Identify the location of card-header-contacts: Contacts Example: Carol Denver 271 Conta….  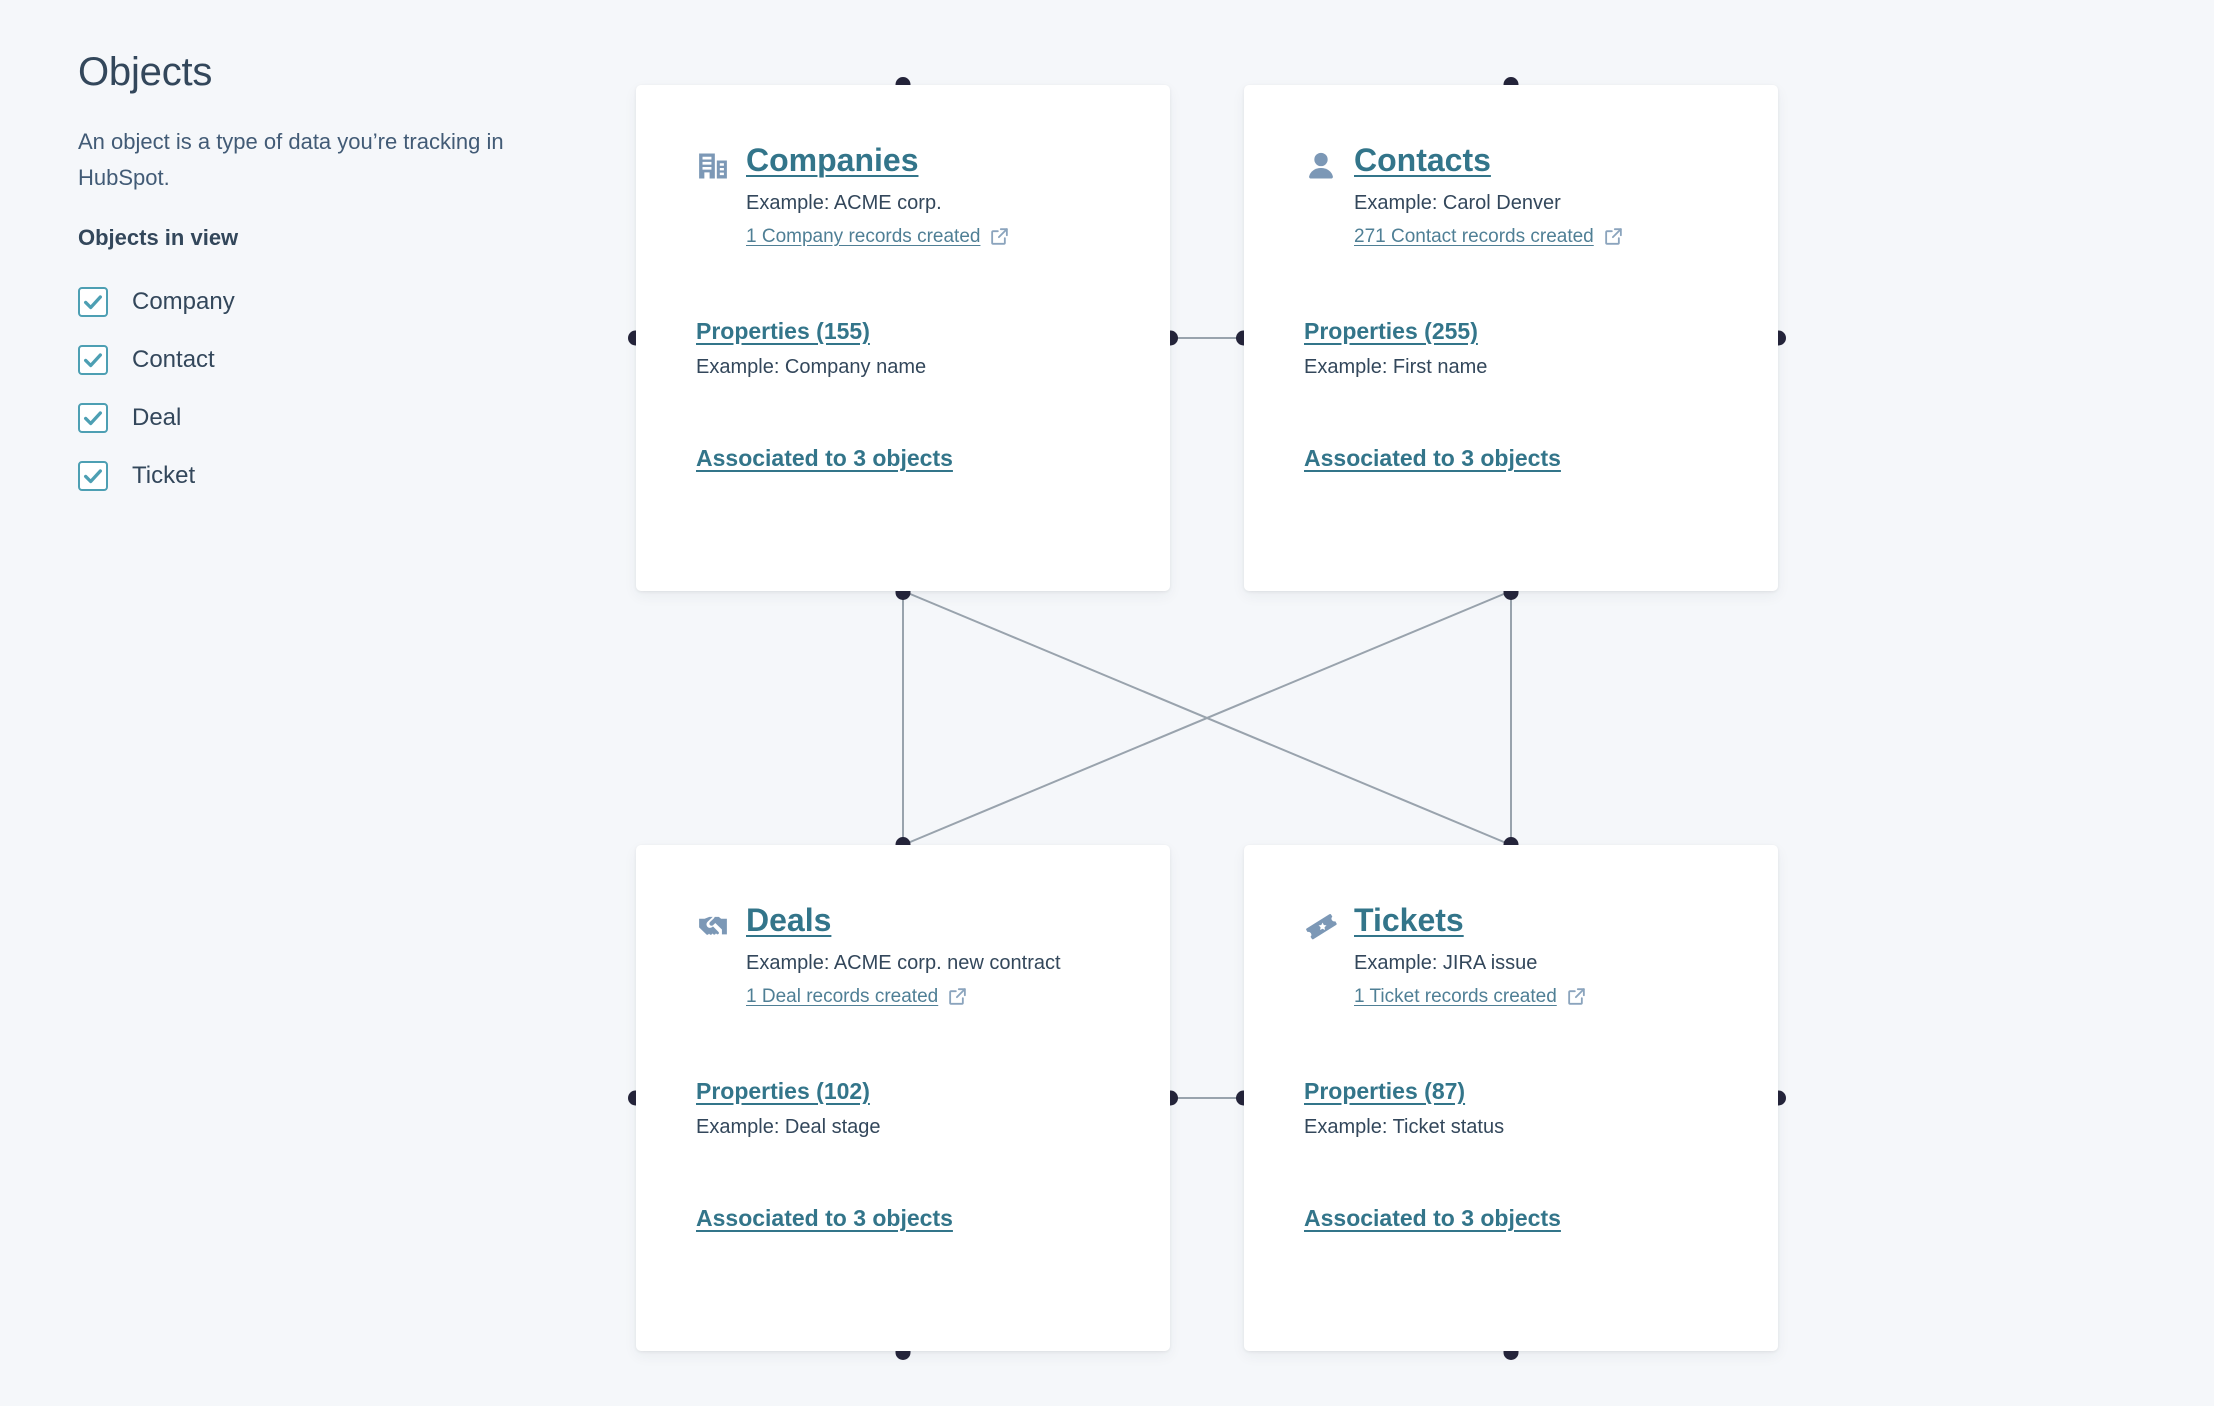
(1511, 195).